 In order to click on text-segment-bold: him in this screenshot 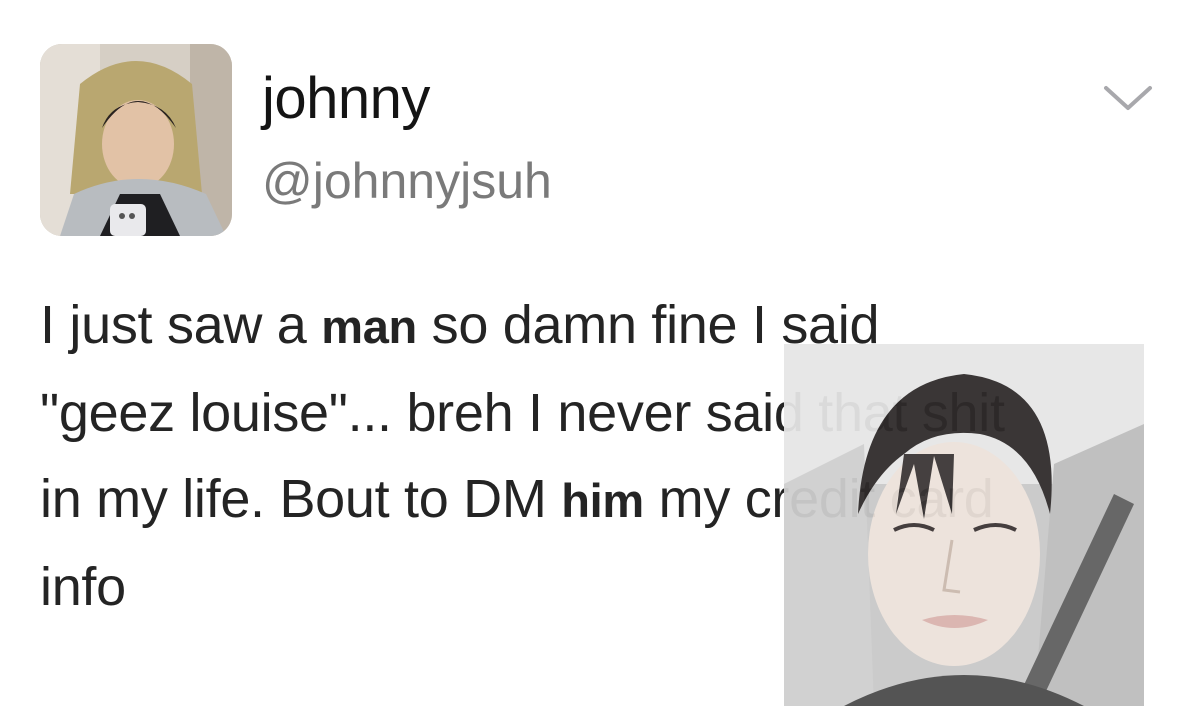, I will do `click(602, 500)`.